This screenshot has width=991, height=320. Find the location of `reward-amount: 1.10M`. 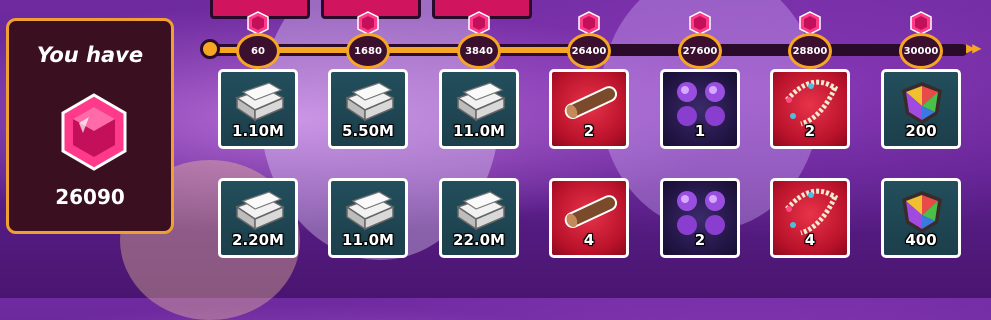

reward-amount: 1.10M is located at coordinates (258, 131).